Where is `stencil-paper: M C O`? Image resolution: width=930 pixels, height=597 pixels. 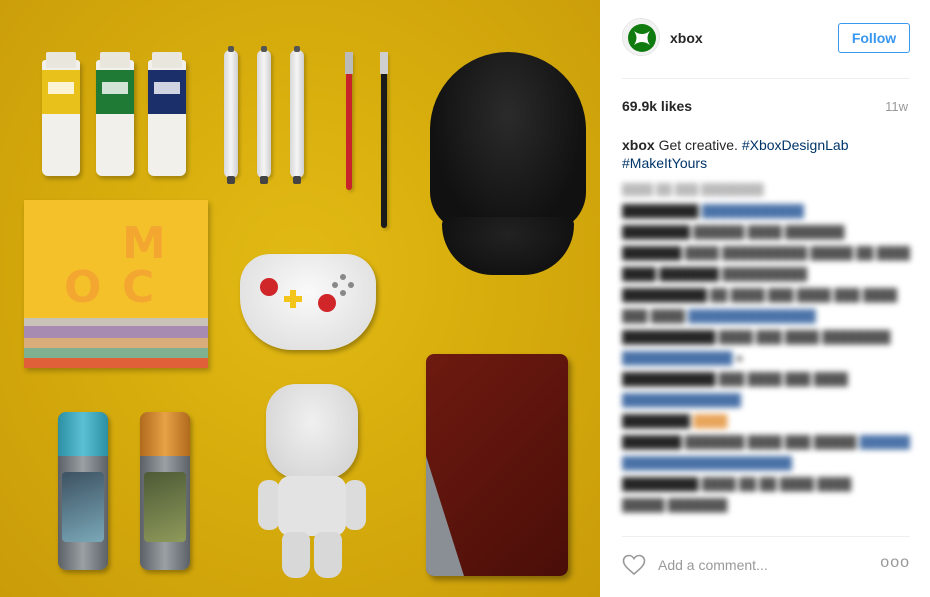
stencil-paper: M C O is located at coordinates (116, 284).